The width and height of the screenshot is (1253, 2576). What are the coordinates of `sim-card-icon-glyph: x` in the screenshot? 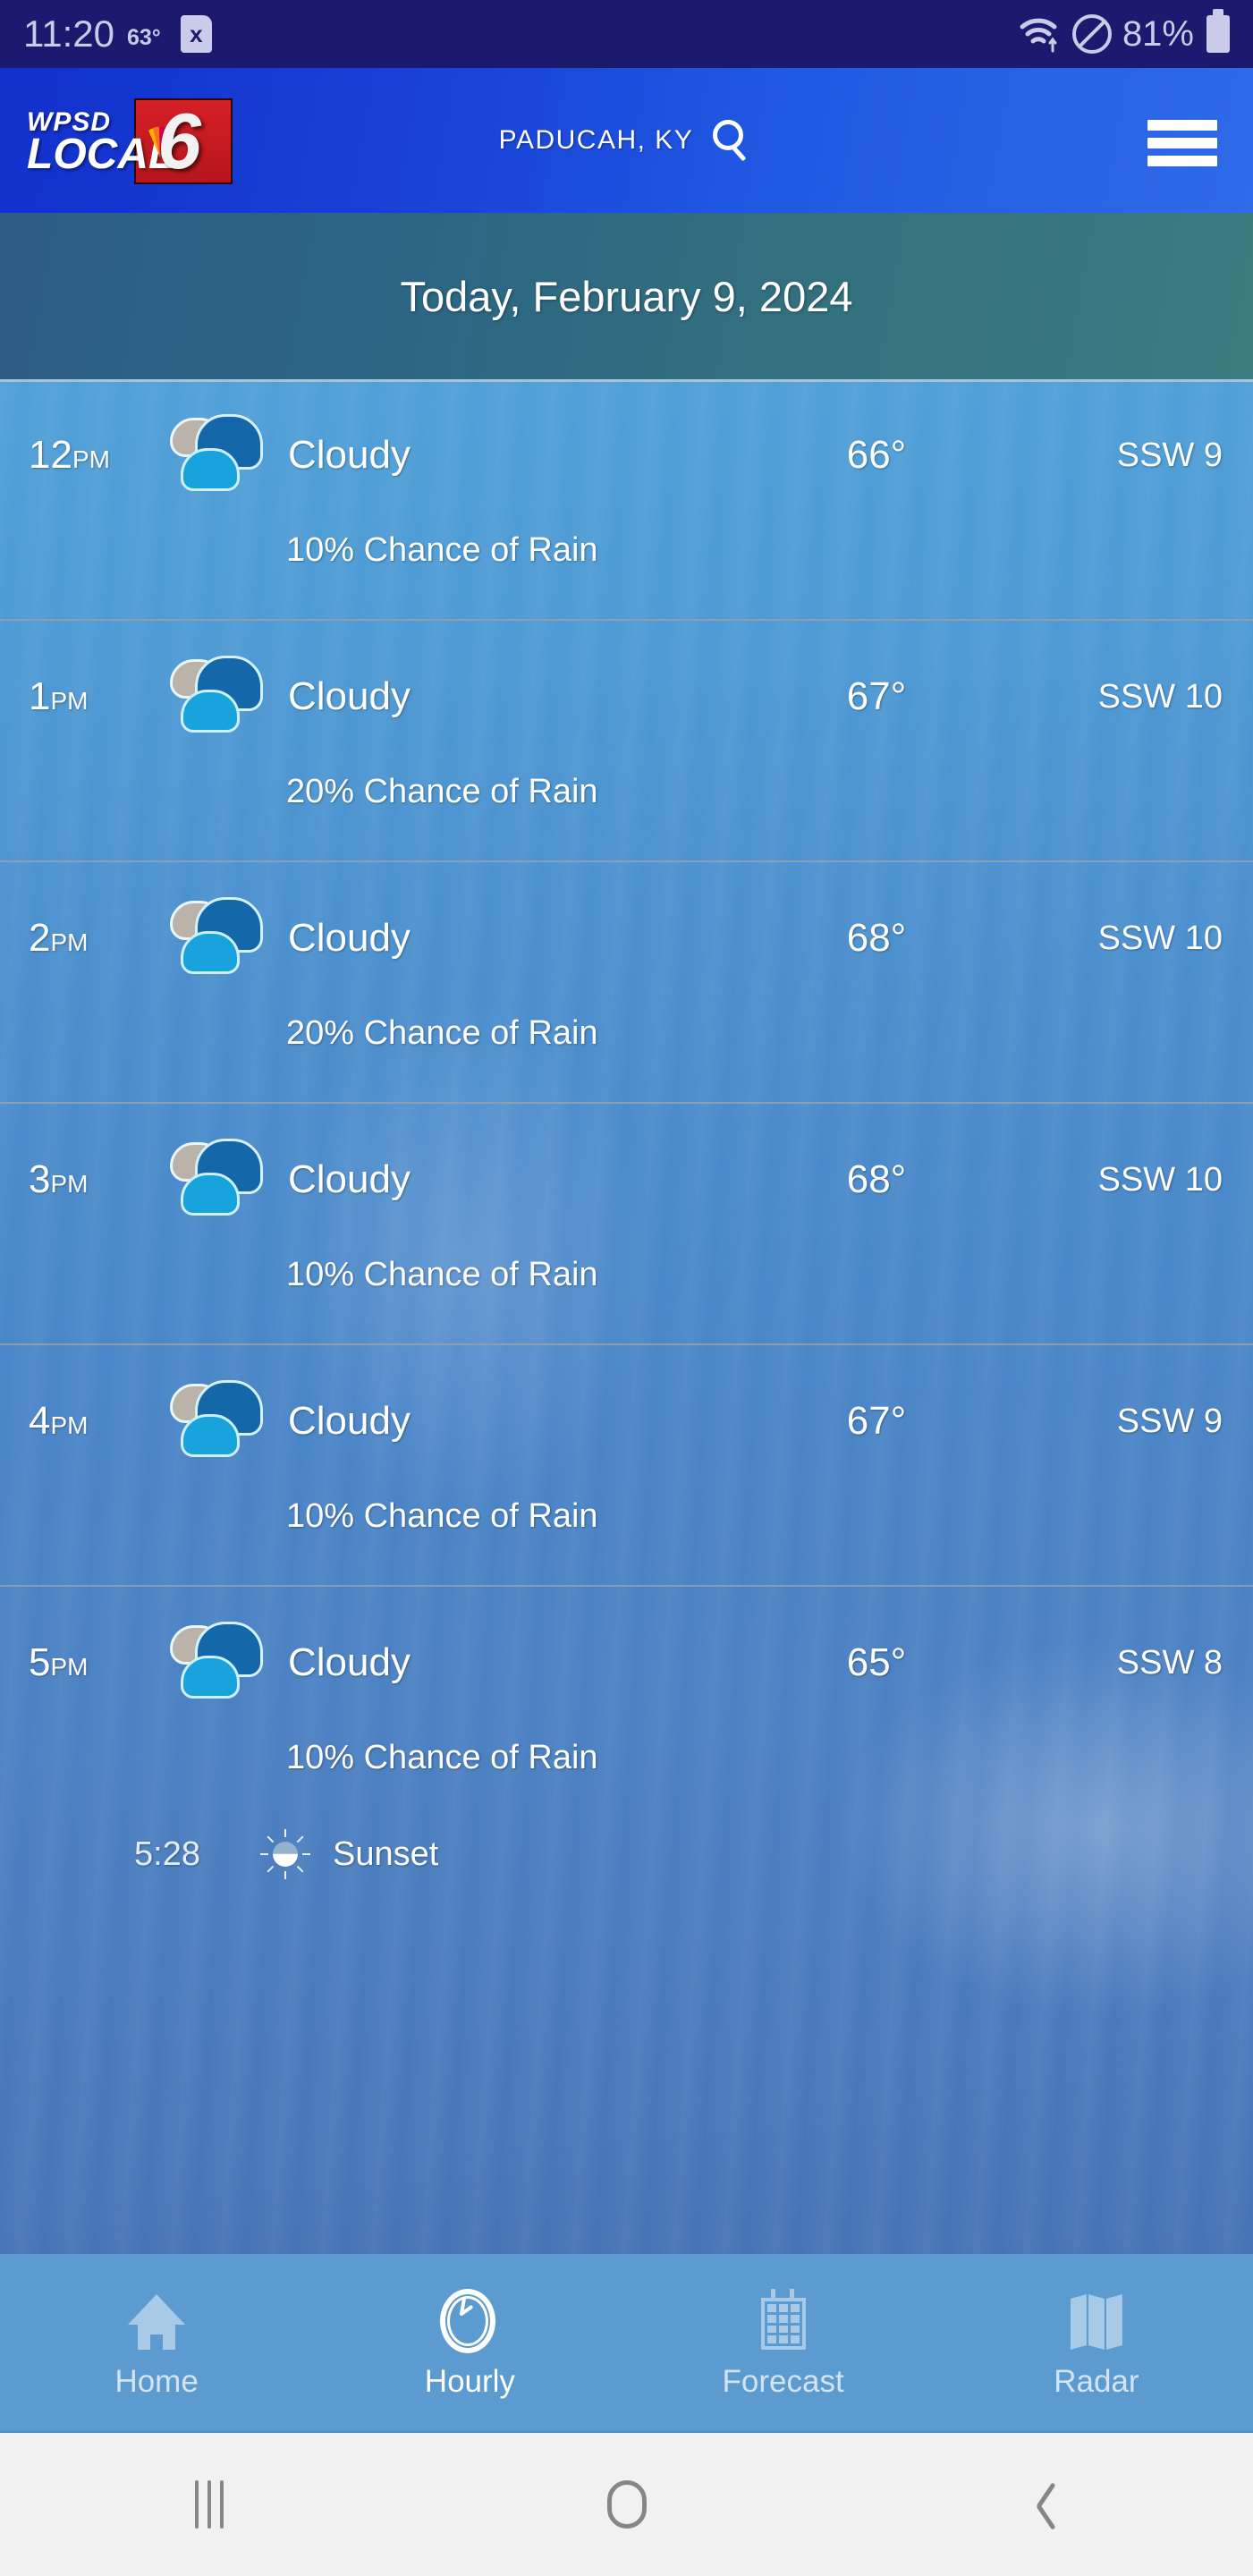 It's located at (196, 34).